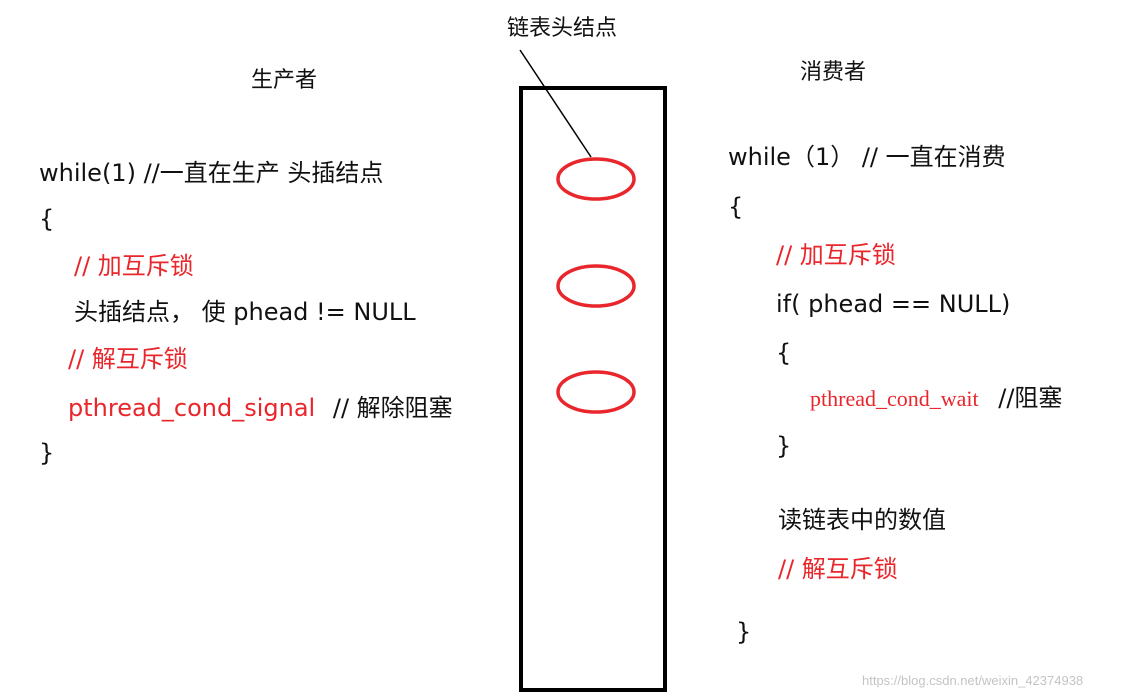  What do you see at coordinates (128, 359) in the screenshot?
I see `producer-unlock-comment: // 解互斥锁` at bounding box center [128, 359].